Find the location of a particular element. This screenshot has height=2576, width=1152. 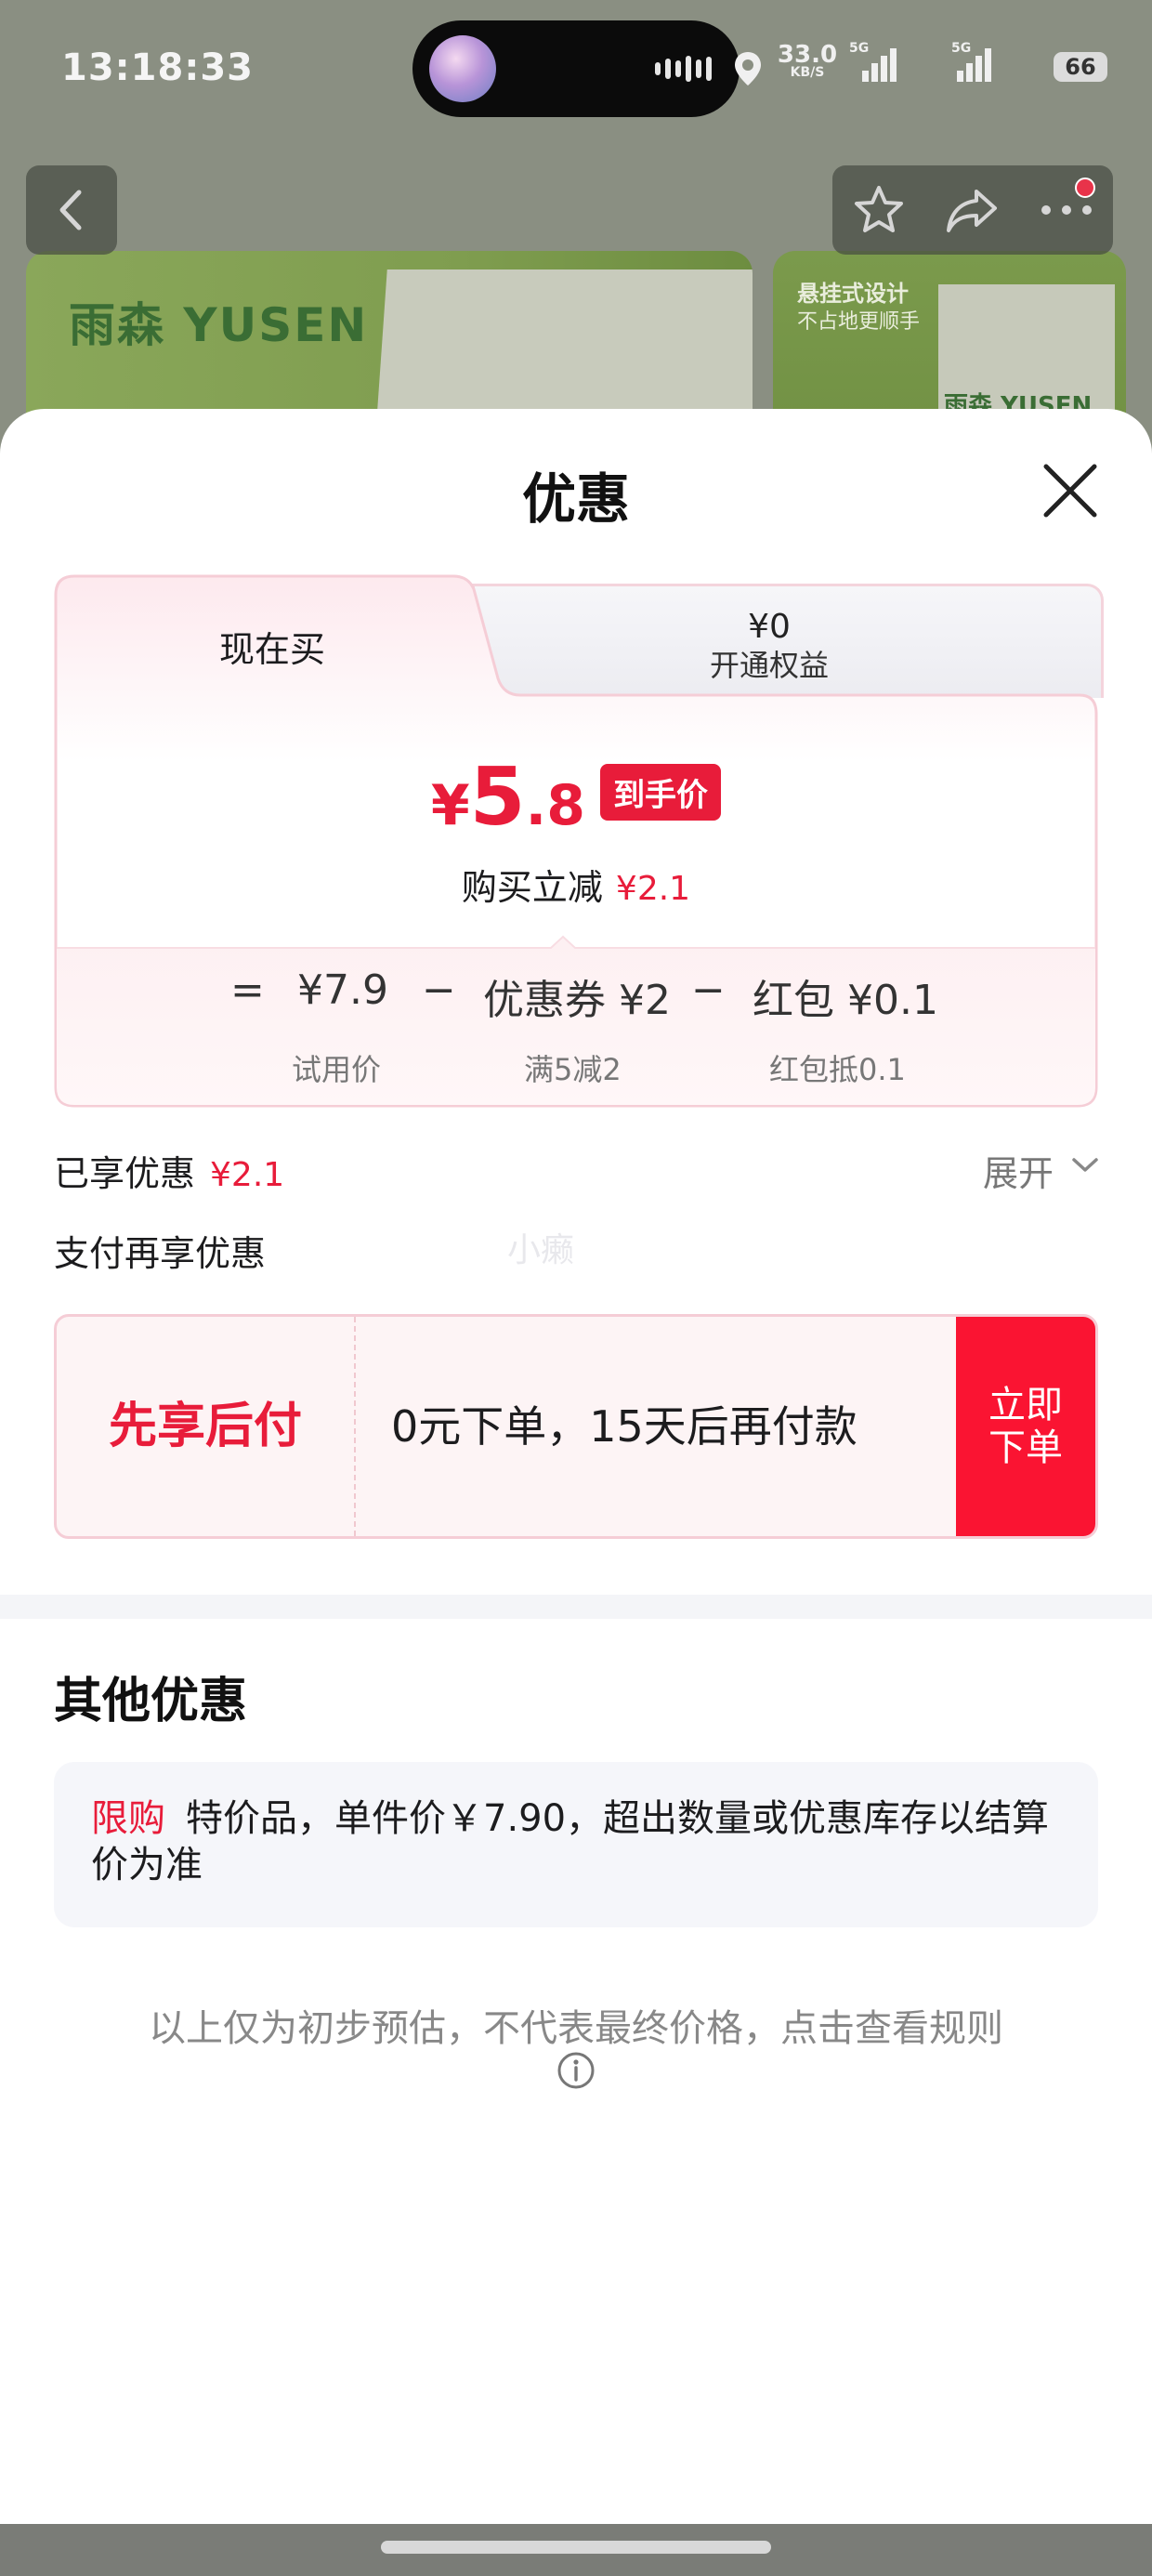

chevron-left-icon is located at coordinates (70, 210).